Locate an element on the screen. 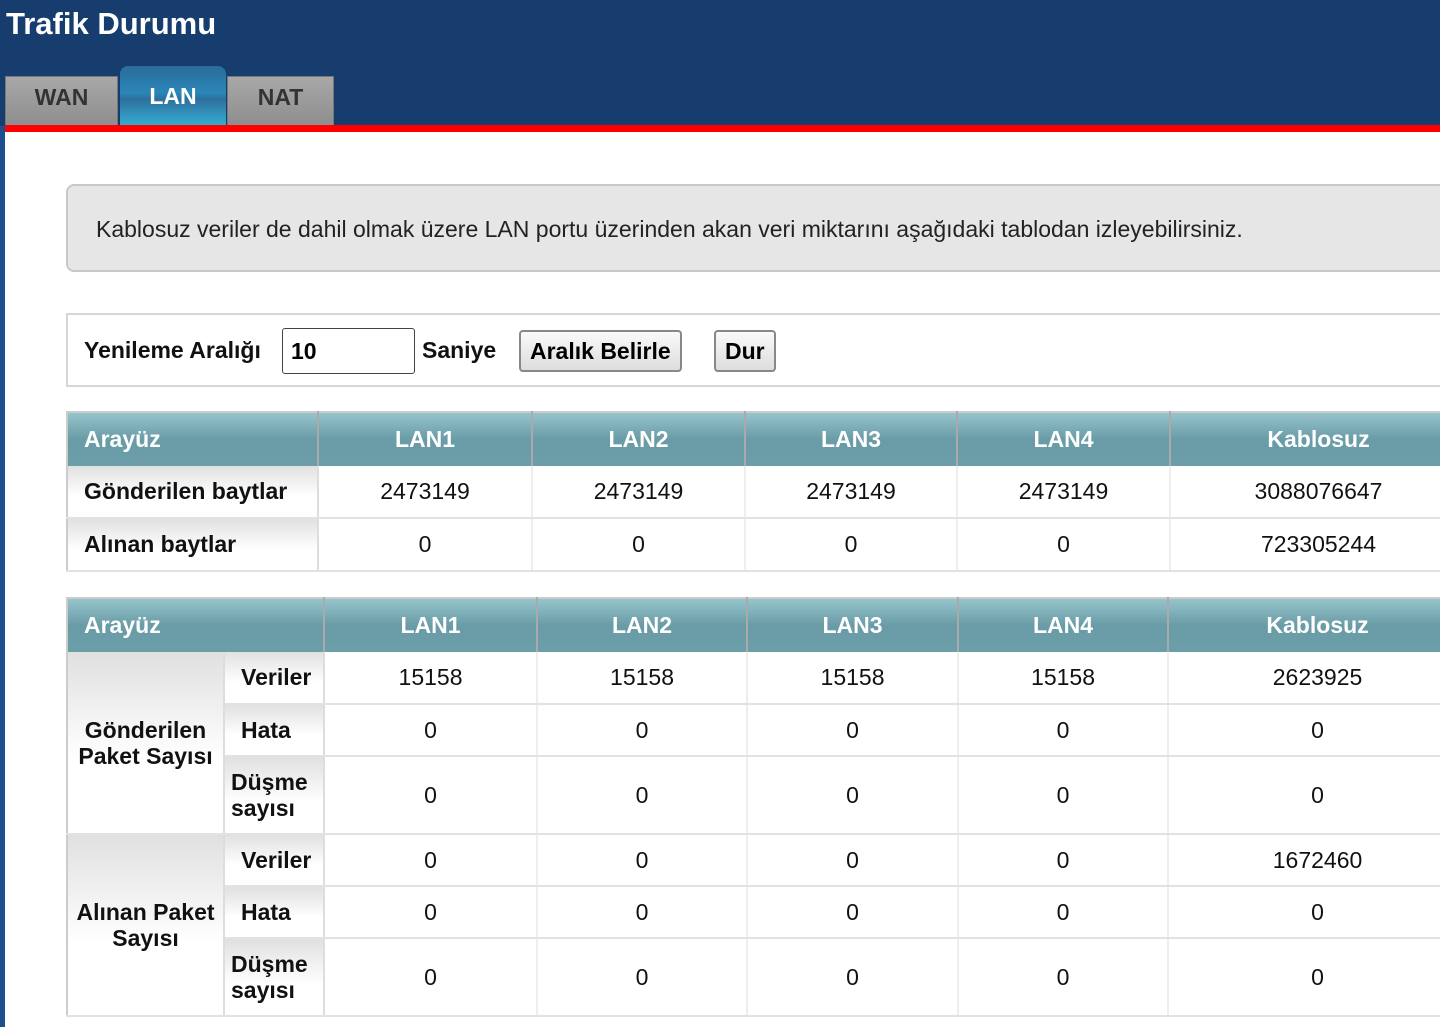 The height and width of the screenshot is (1027, 1440). tab-underline is located at coordinates (722, 128).